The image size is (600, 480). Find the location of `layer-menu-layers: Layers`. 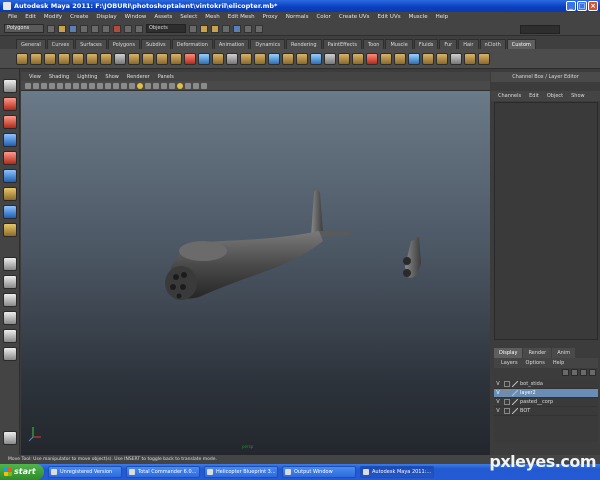

layer-menu-layers: Layers is located at coordinates (509, 363).